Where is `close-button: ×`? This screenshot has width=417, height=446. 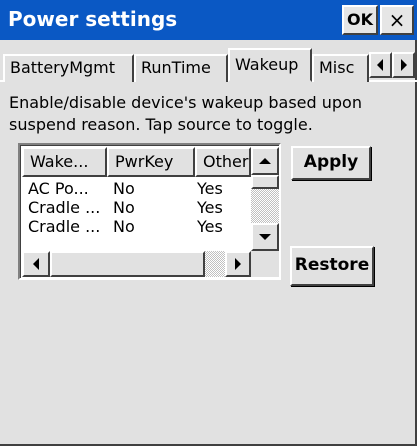
close-button: × is located at coordinates (397, 20).